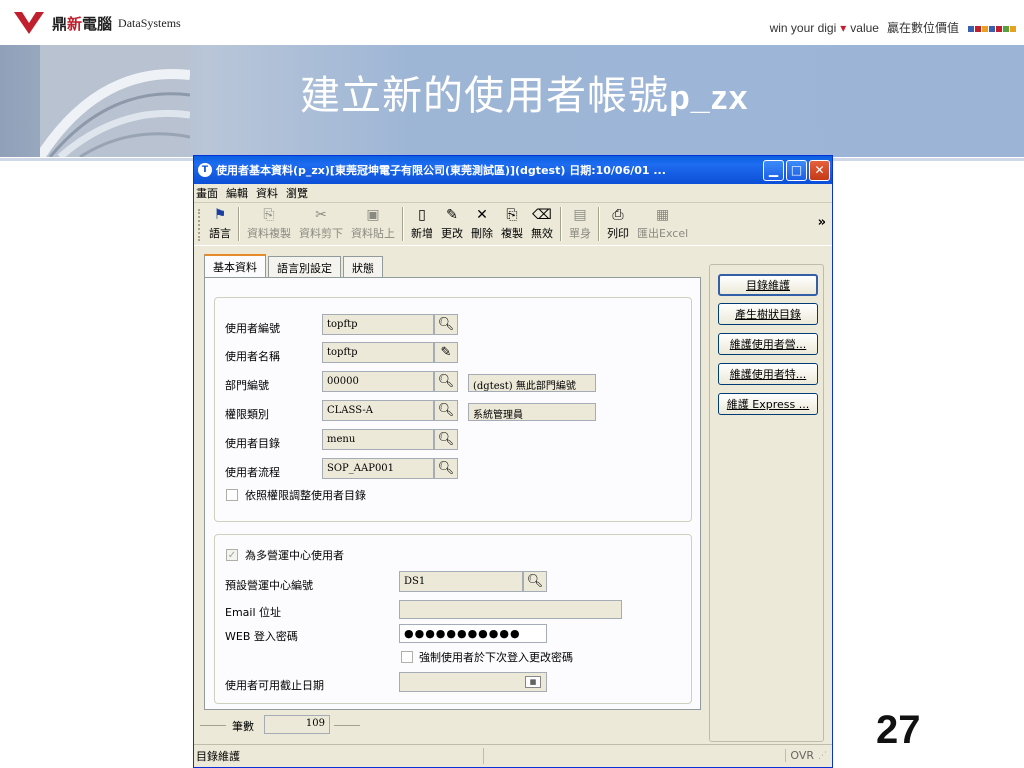 The height and width of the screenshot is (768, 1024). What do you see at coordinates (235, 266) in the screenshot?
I see `tab-basic-info: 基本資料` at bounding box center [235, 266].